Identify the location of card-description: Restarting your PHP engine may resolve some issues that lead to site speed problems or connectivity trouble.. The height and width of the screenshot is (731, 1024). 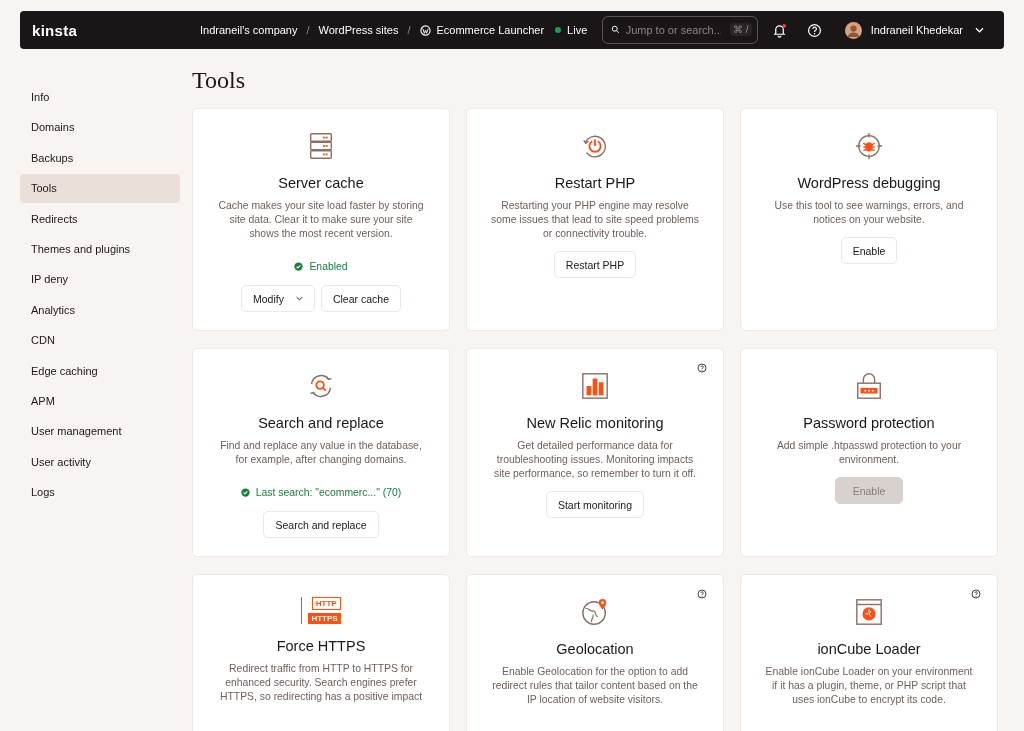
(595, 220).